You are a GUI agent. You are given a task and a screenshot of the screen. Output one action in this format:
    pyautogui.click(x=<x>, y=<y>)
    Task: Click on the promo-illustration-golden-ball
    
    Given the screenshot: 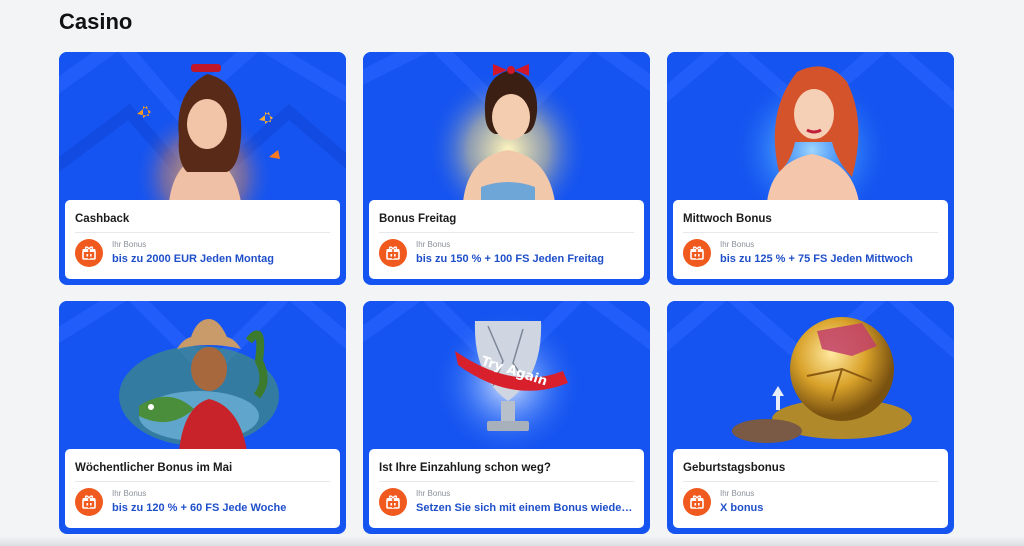 What is the action you would take?
    pyautogui.click(x=810, y=376)
    